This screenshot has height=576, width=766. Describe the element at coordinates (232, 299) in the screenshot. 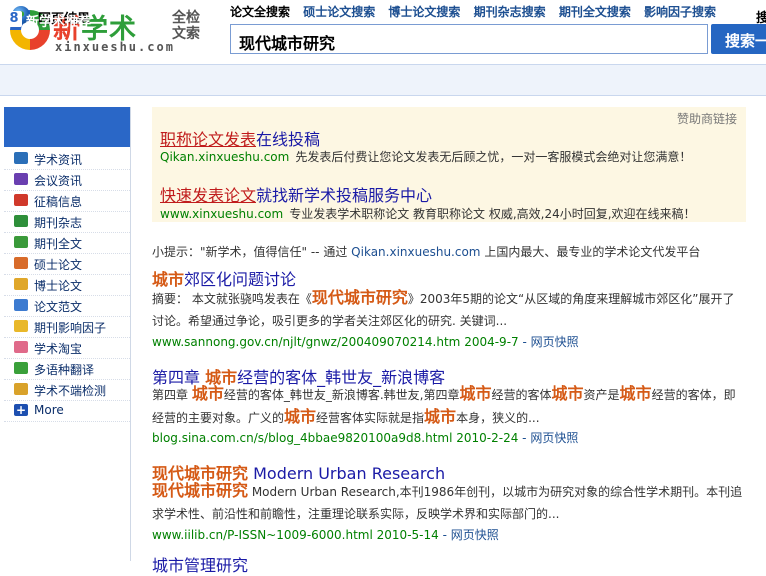

I see `snippet-text: 摘要： 本文就张骁鸣发表在《` at that location.